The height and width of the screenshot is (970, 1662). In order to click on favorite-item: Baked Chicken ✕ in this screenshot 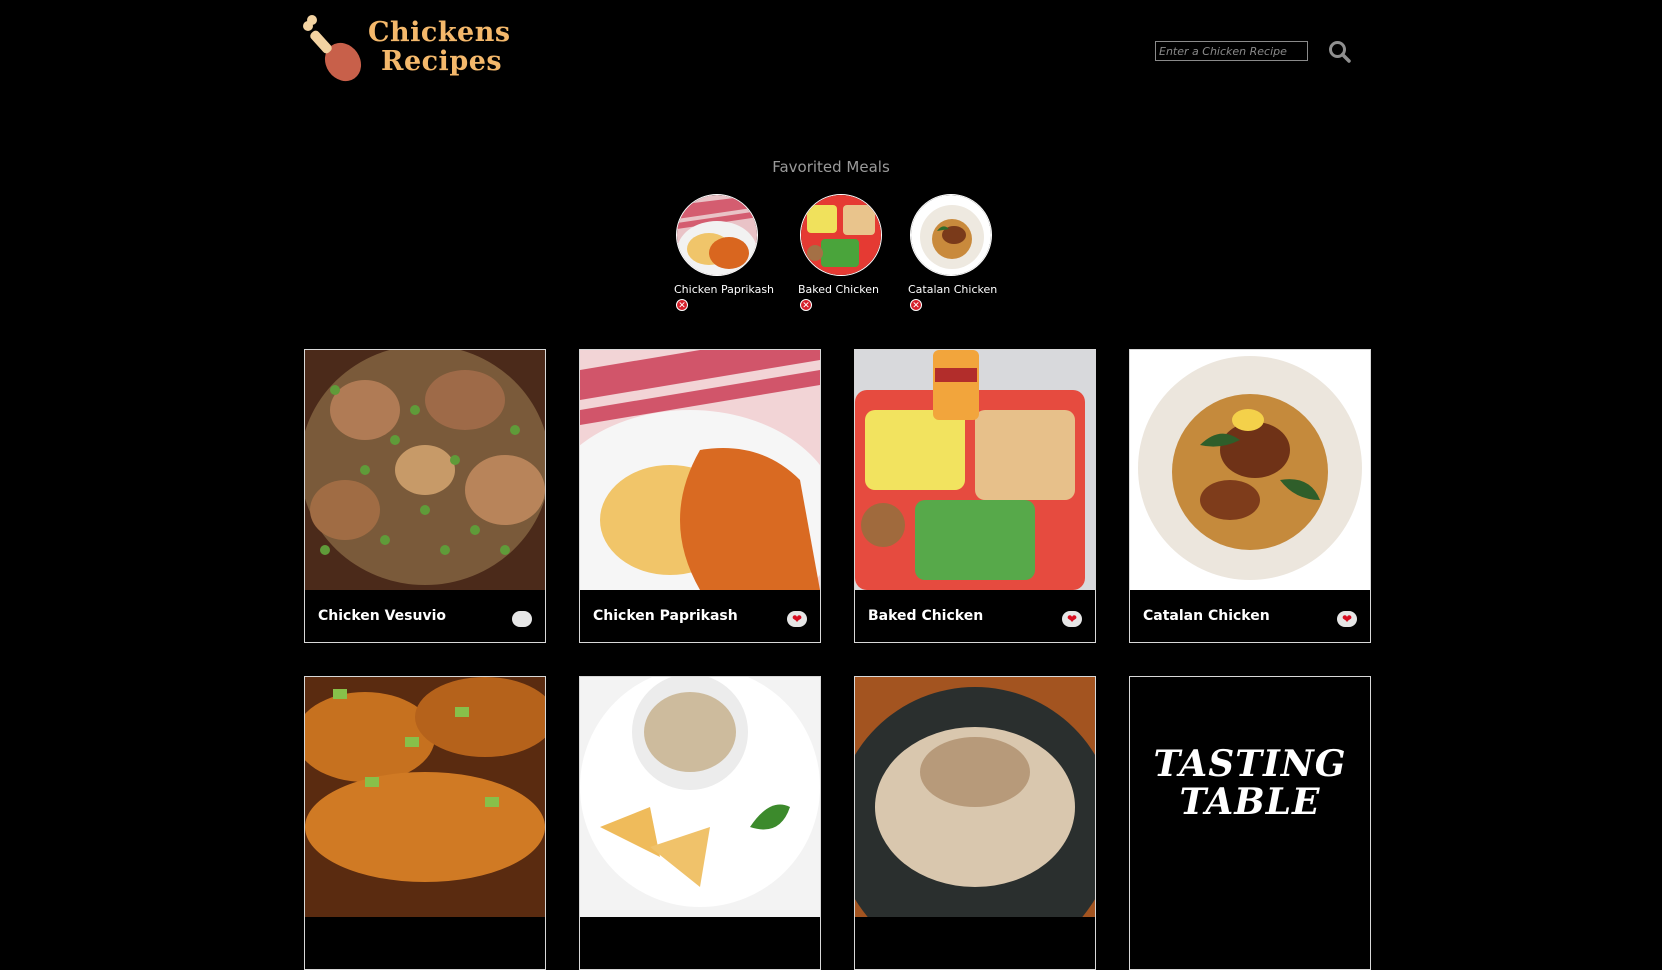, I will do `click(840, 252)`.